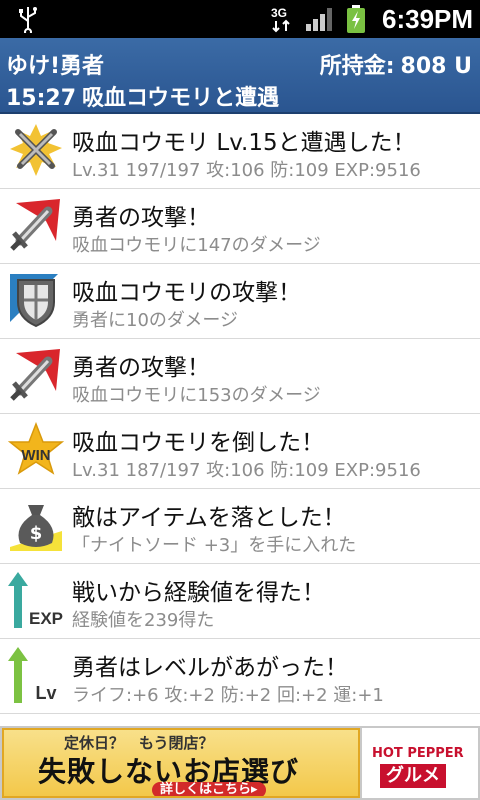  Describe the element at coordinates (428, 19) in the screenshot. I see `clock: 6:39PM` at that location.